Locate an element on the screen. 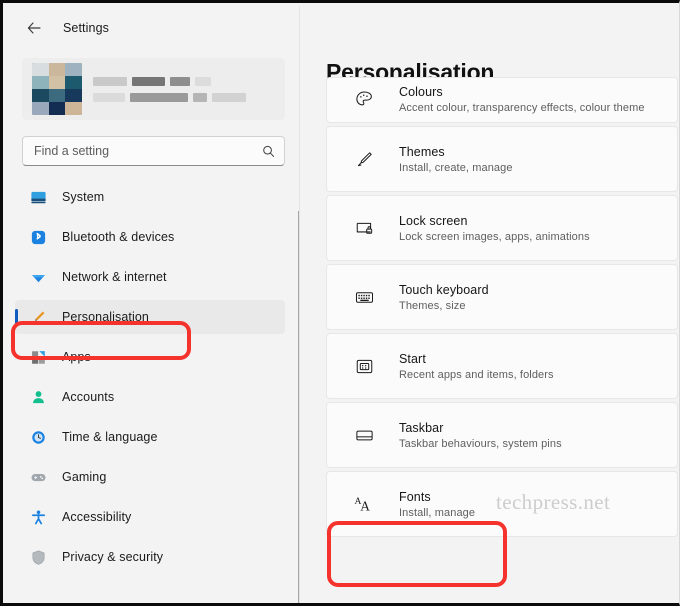 This screenshot has height=606, width=680. sidebar-item-gaming: Gaming is located at coordinates (150, 477).